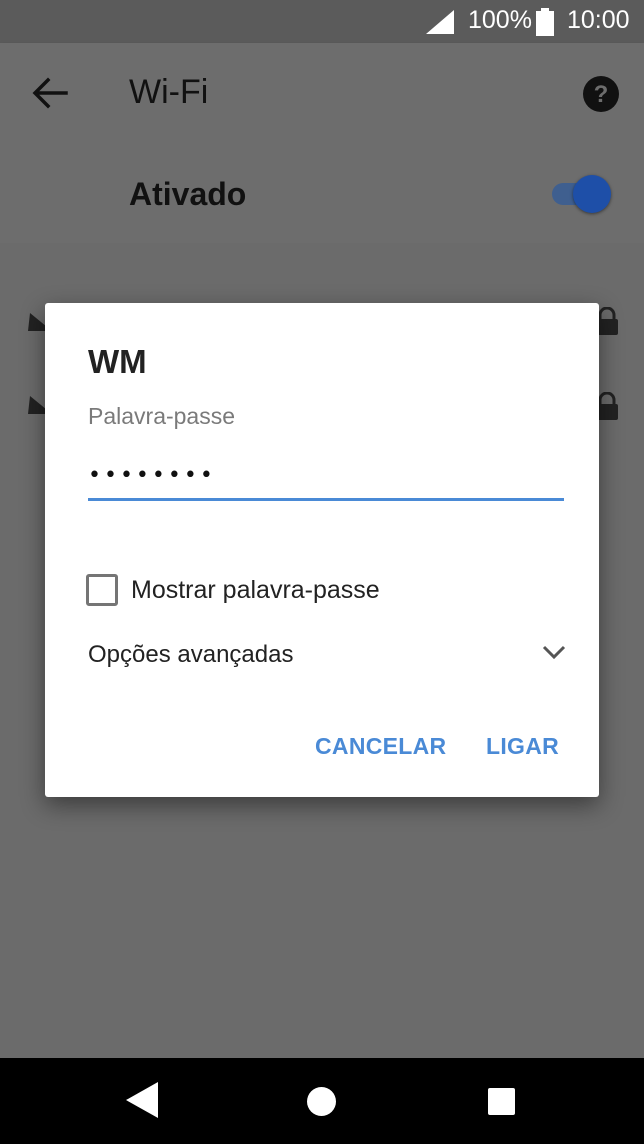  I want to click on battery-icon, so click(545, 22).